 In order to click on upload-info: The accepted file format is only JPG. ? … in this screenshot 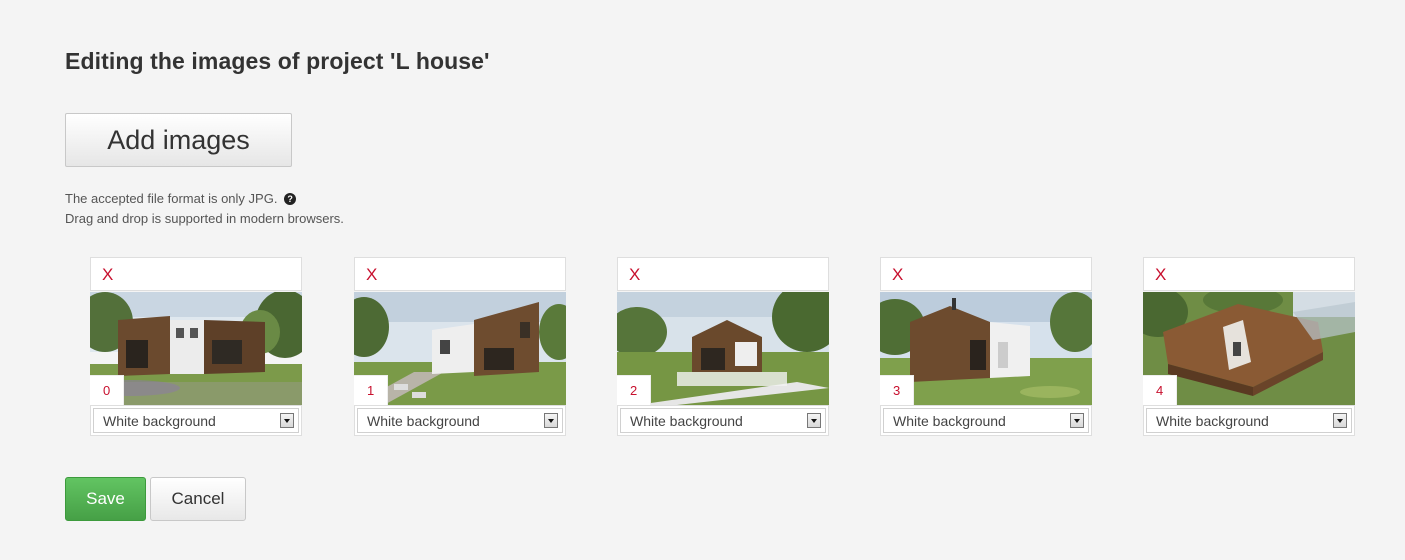, I will do `click(204, 209)`.